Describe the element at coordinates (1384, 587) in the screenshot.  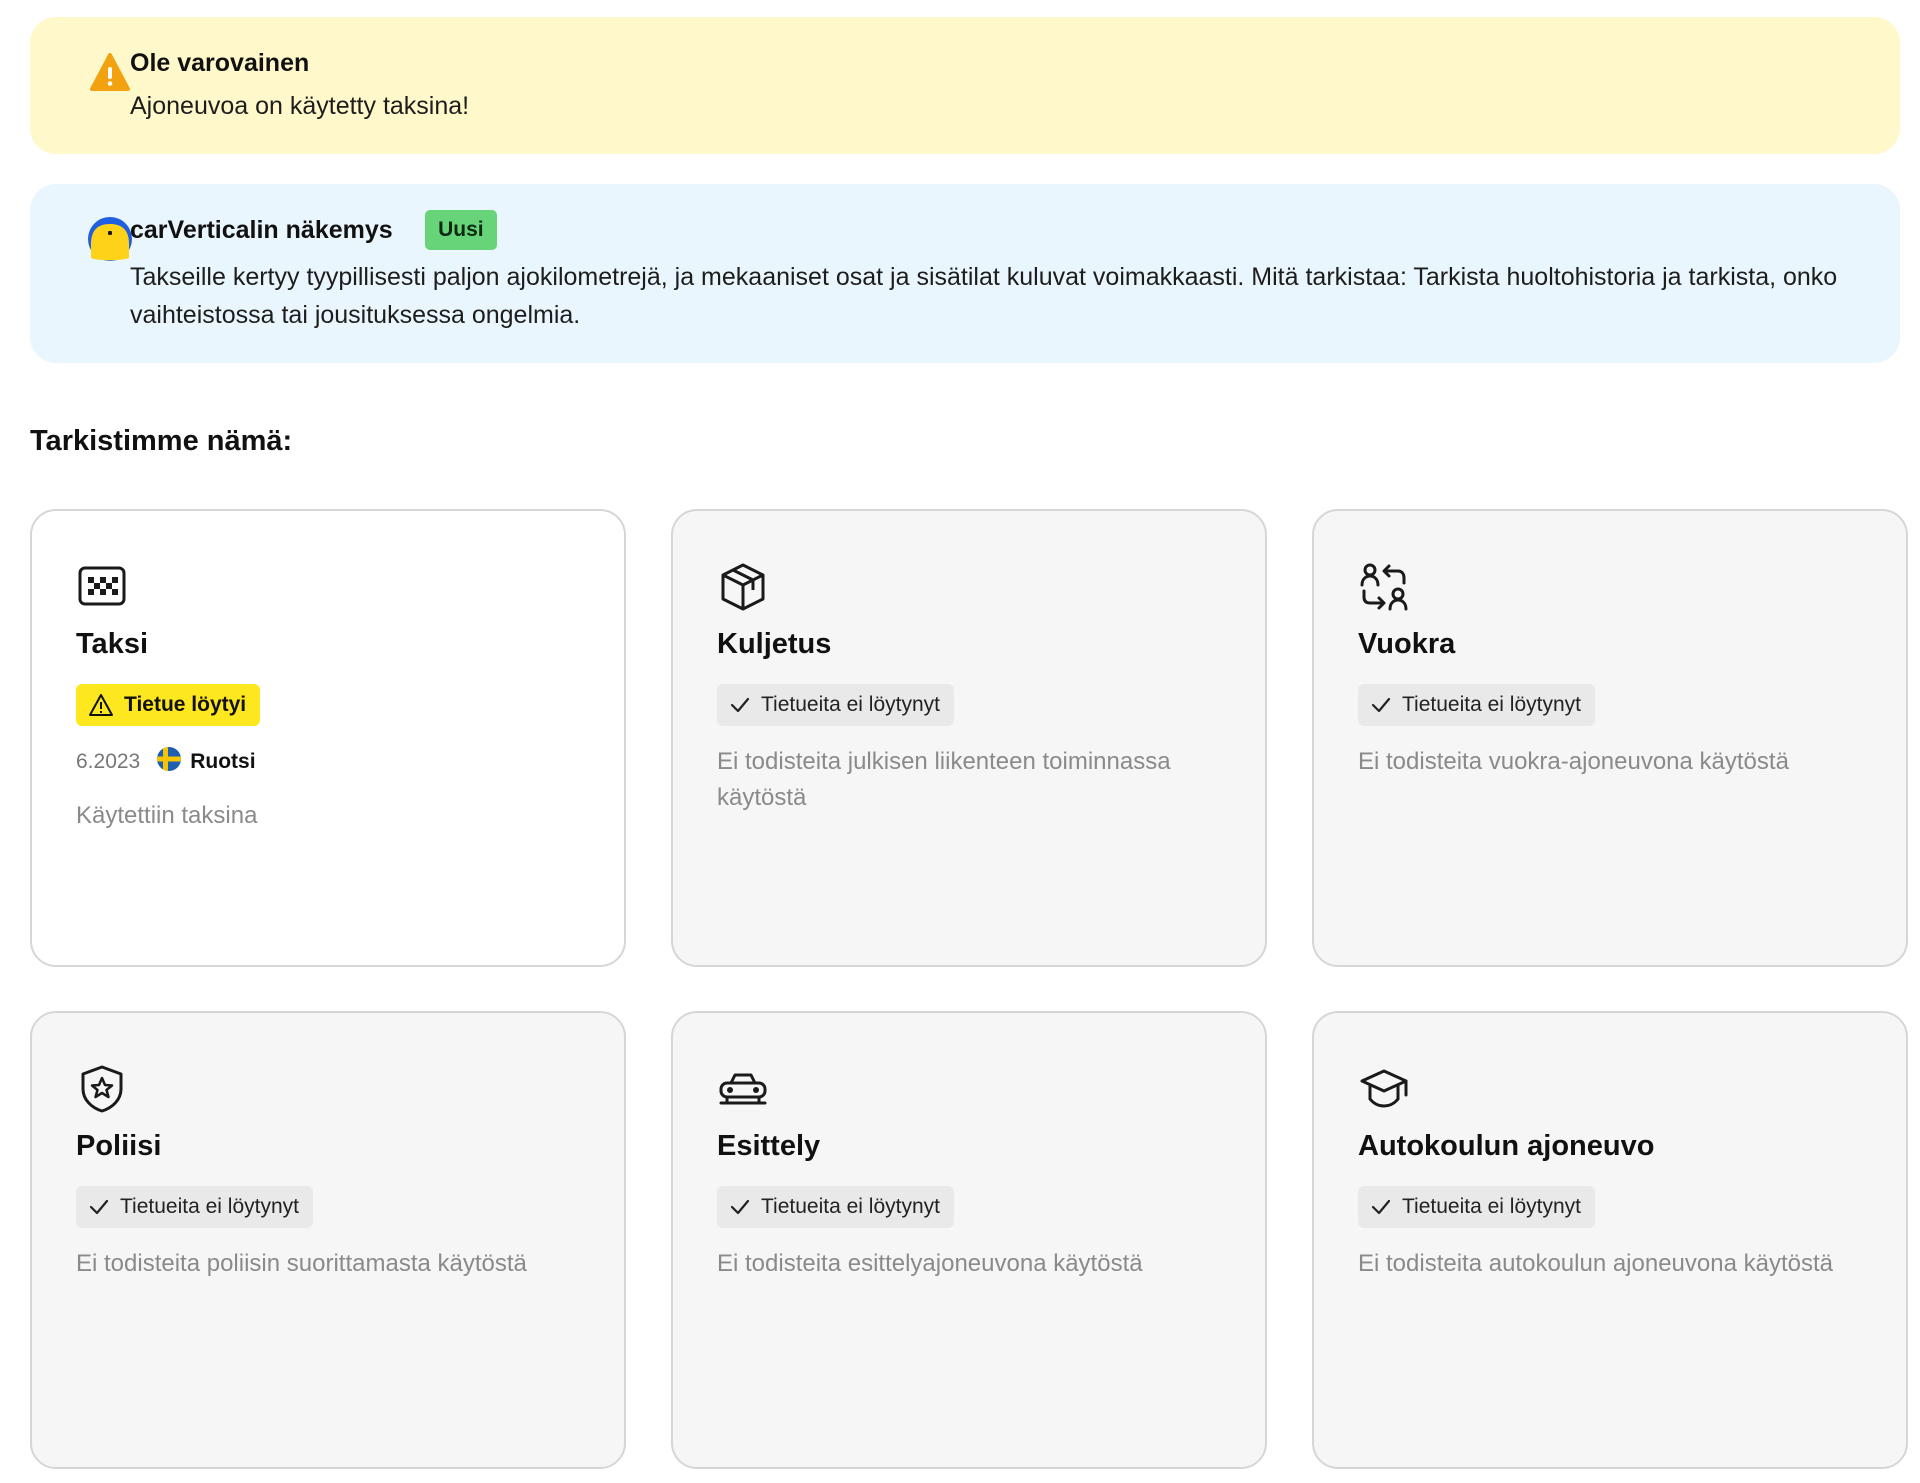
I see `user-swap-icon` at that location.